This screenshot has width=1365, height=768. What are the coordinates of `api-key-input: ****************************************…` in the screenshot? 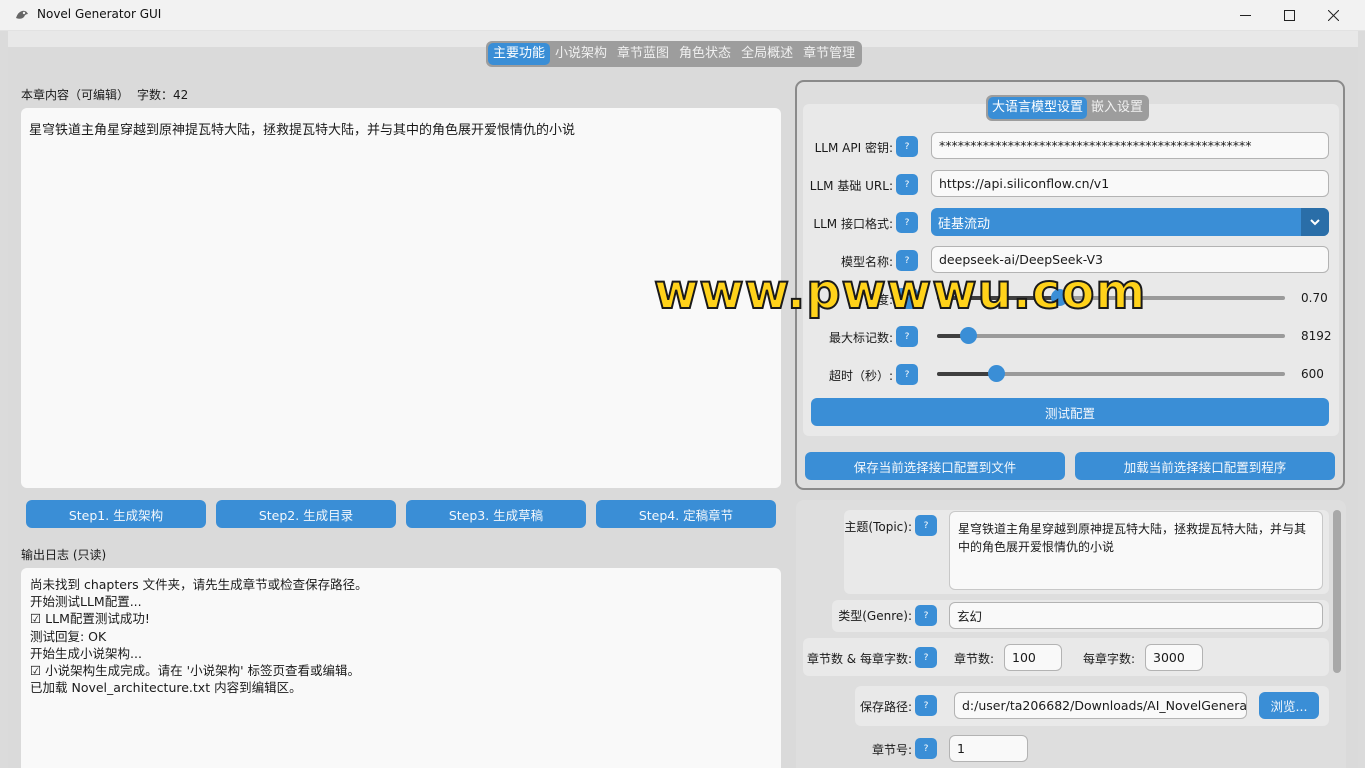 It's located at (1130, 145).